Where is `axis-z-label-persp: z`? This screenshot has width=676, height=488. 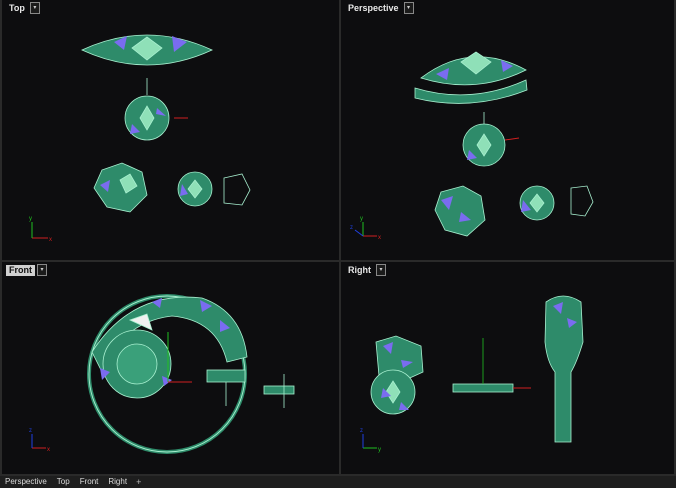 axis-z-label-persp: z is located at coordinates (351, 228).